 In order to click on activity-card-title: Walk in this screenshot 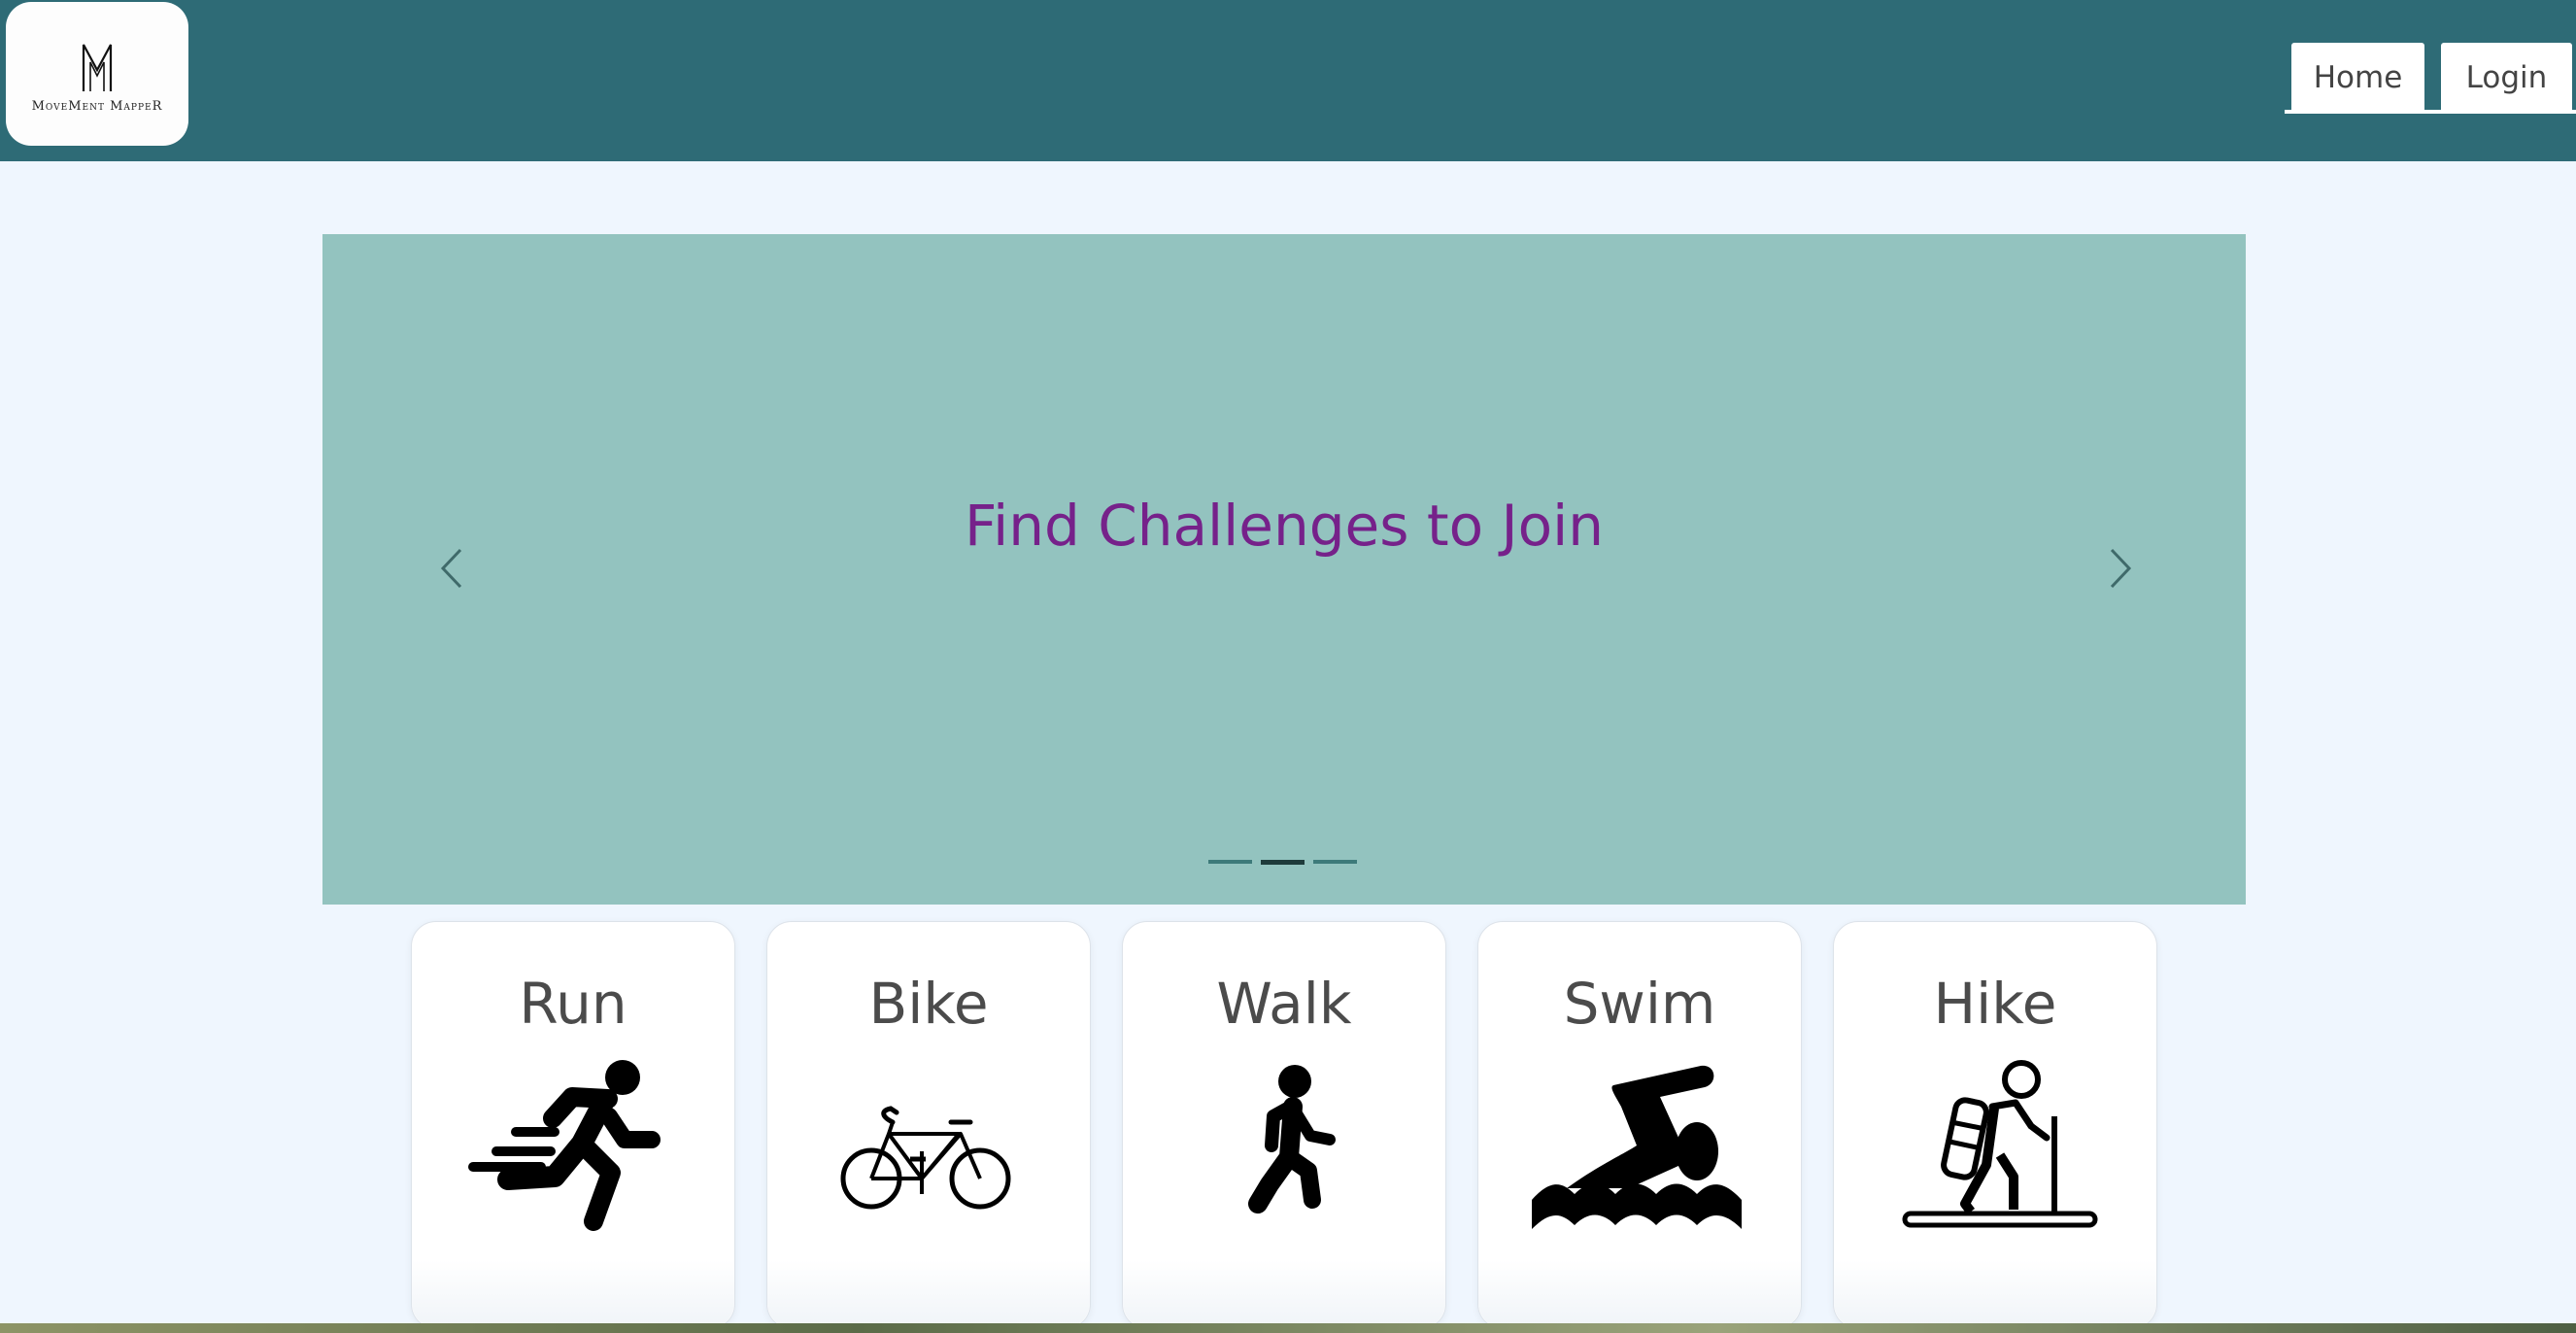, I will do `click(1284, 1004)`.